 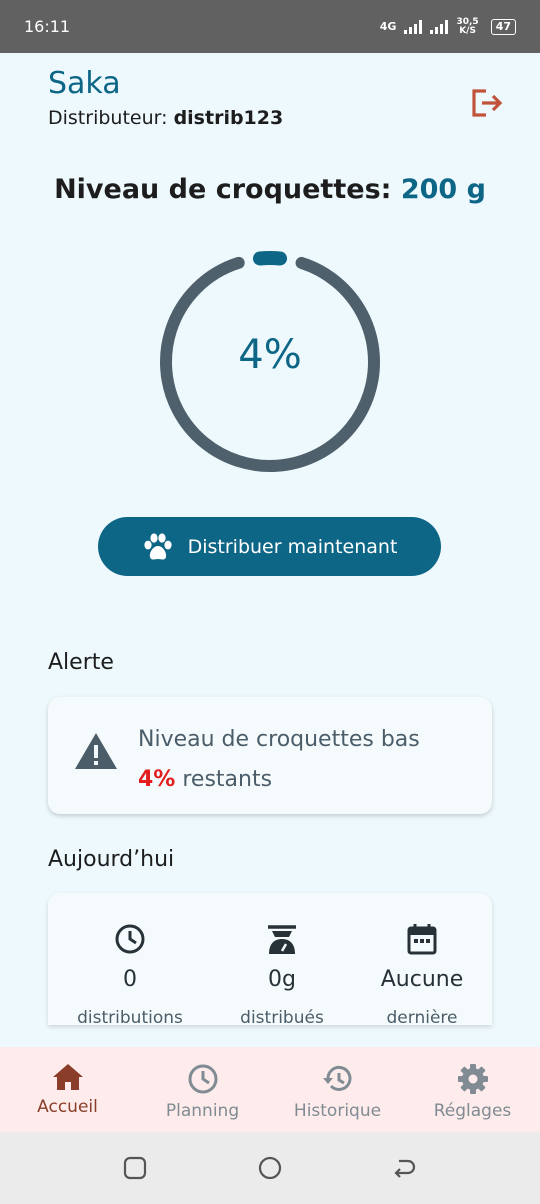 I want to click on warning-icon, so click(x=96, y=751).